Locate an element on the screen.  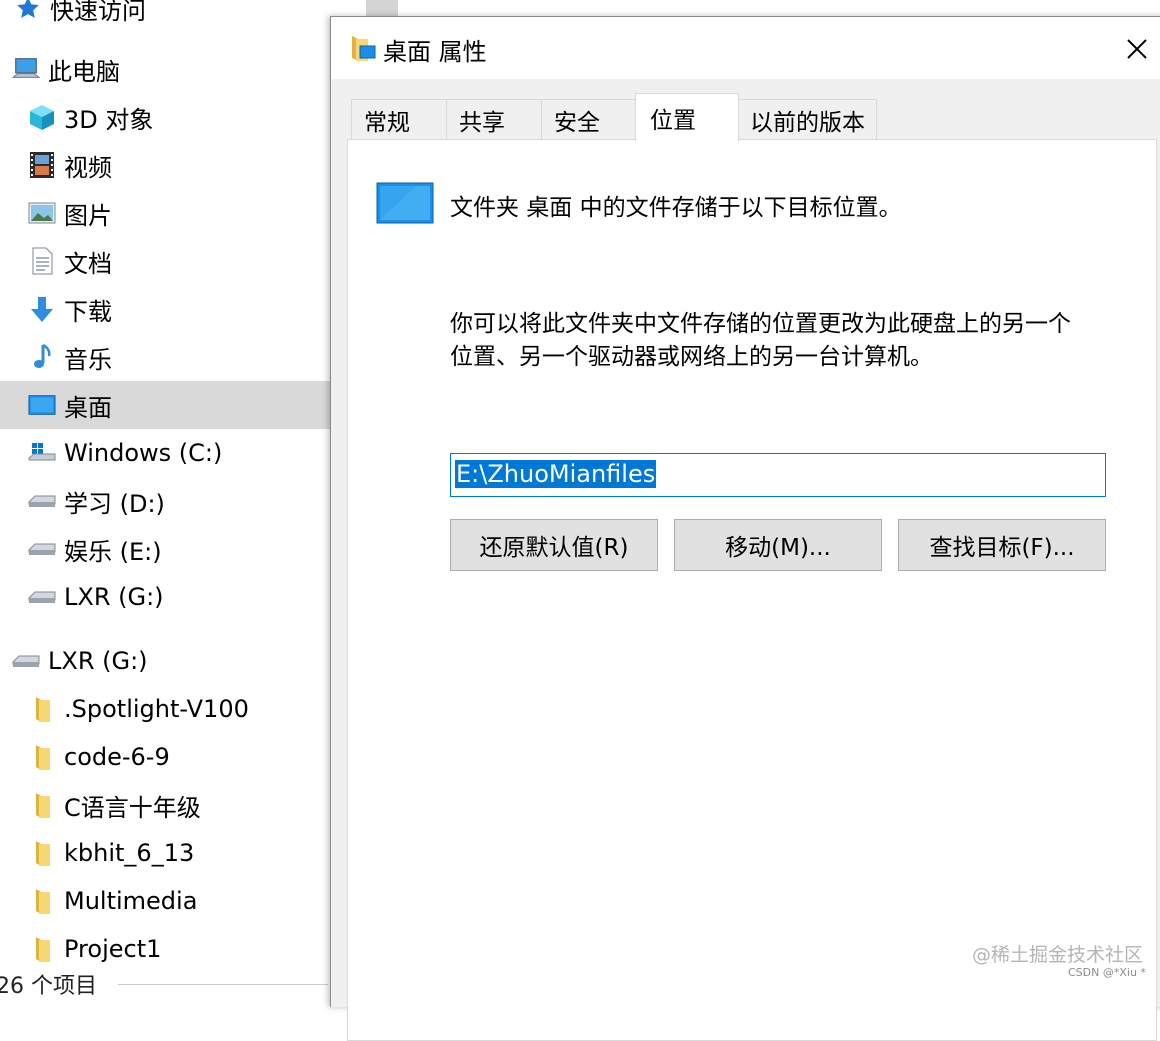
nav-label: .Spotlight-V100 is located at coordinates (156, 709).